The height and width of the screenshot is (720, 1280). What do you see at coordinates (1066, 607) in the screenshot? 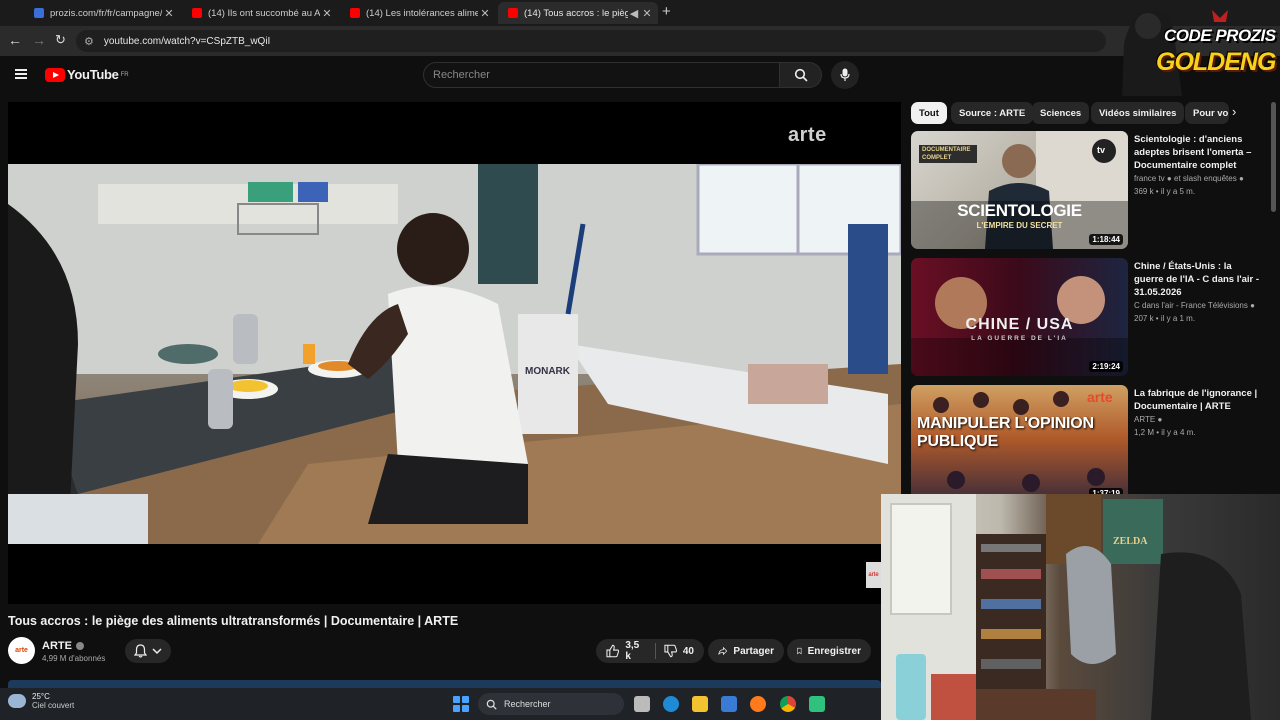
I see `webcam-room-scene: ZELDA` at bounding box center [1066, 607].